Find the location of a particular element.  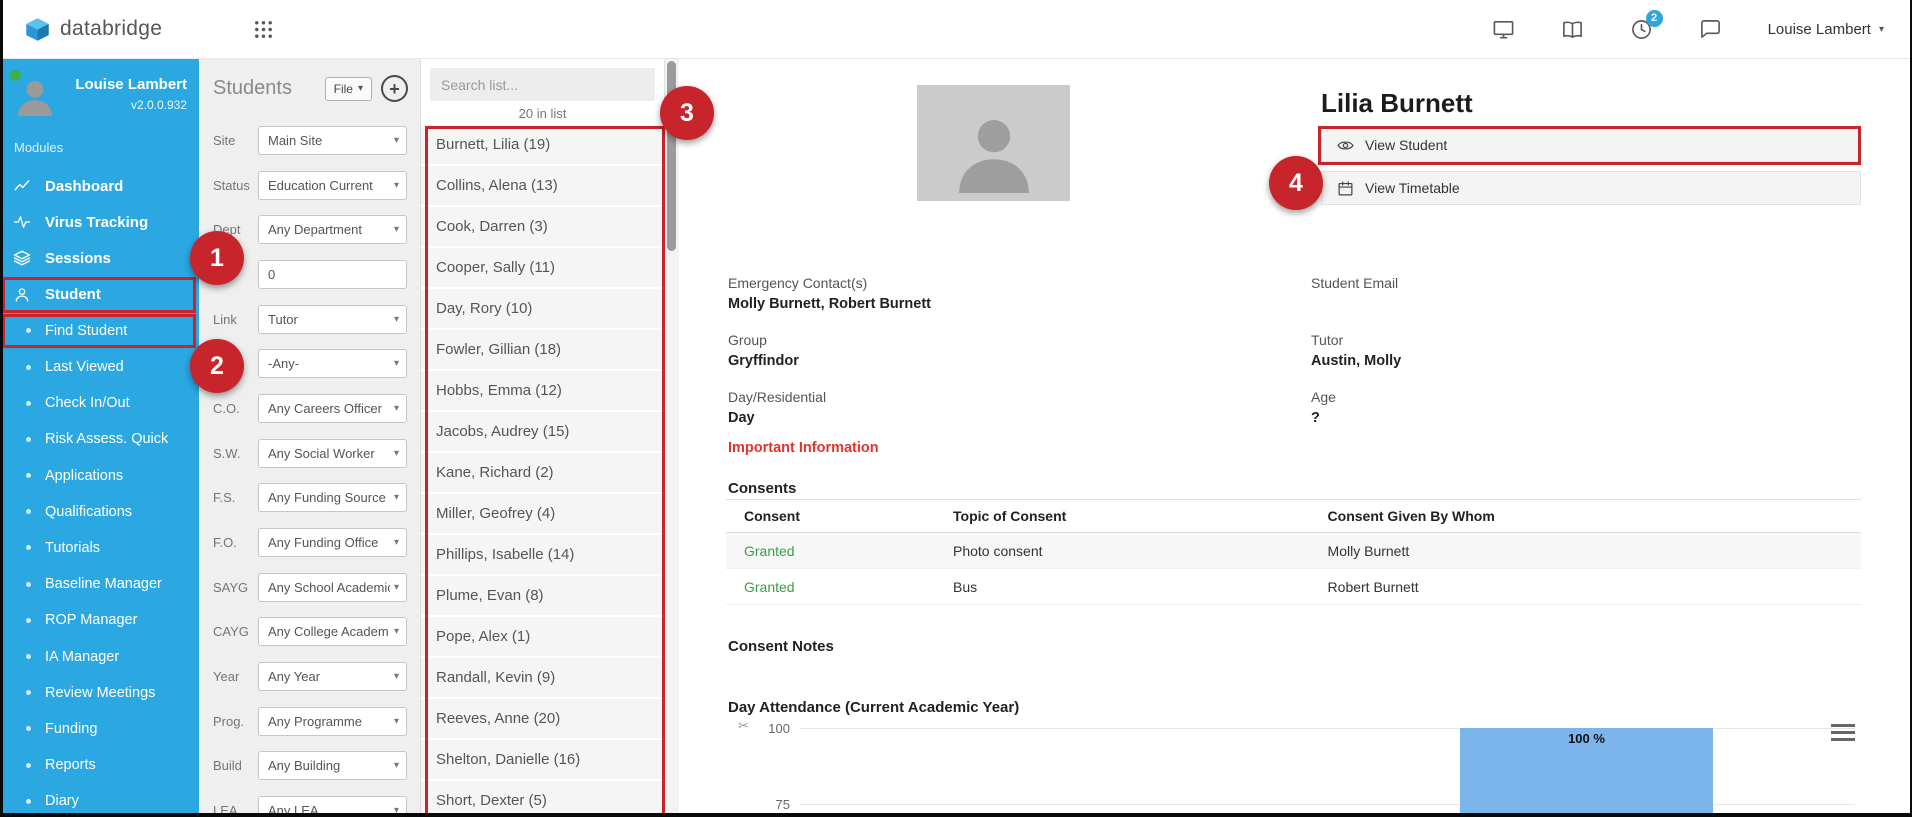

list-item: Short, Dexter (5) is located at coordinates (542, 799).